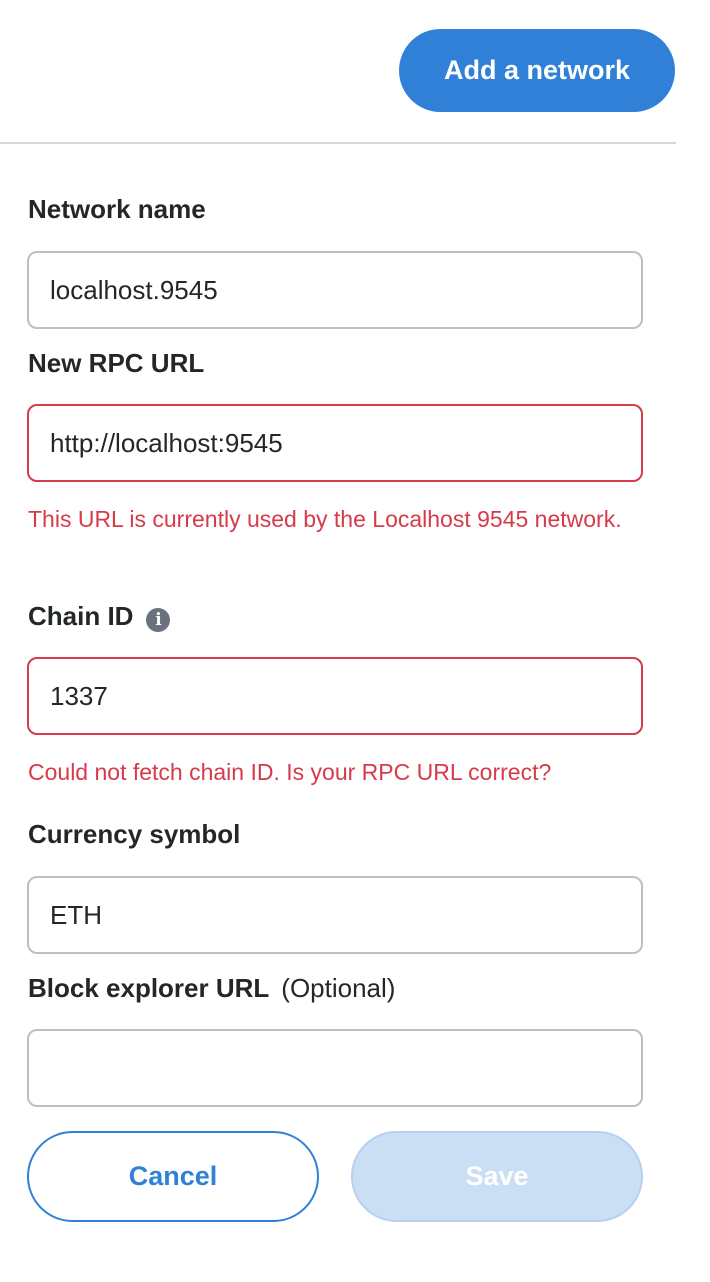 This screenshot has height=1282, width=710. What do you see at coordinates (158, 619) in the screenshot?
I see `info-icon: i` at bounding box center [158, 619].